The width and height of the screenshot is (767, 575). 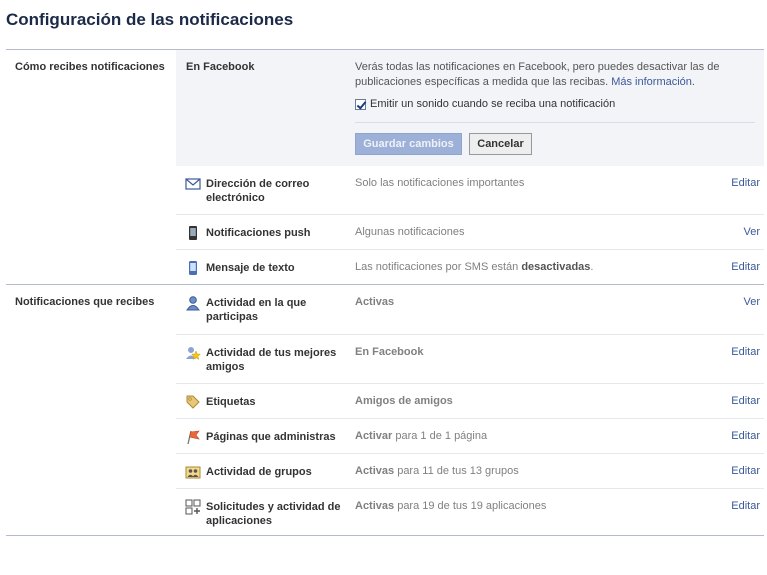 I want to click on setting-name: Notificaciones push, so click(x=258, y=233).